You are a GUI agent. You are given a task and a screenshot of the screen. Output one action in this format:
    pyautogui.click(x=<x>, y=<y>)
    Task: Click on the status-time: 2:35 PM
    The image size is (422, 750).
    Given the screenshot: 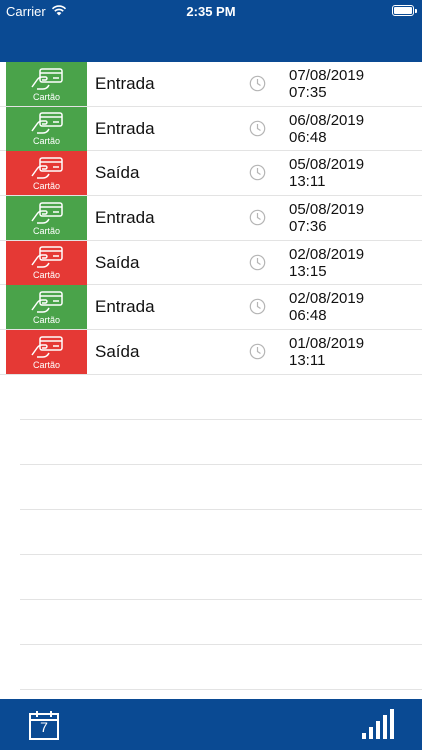 What is the action you would take?
    pyautogui.click(x=211, y=11)
    